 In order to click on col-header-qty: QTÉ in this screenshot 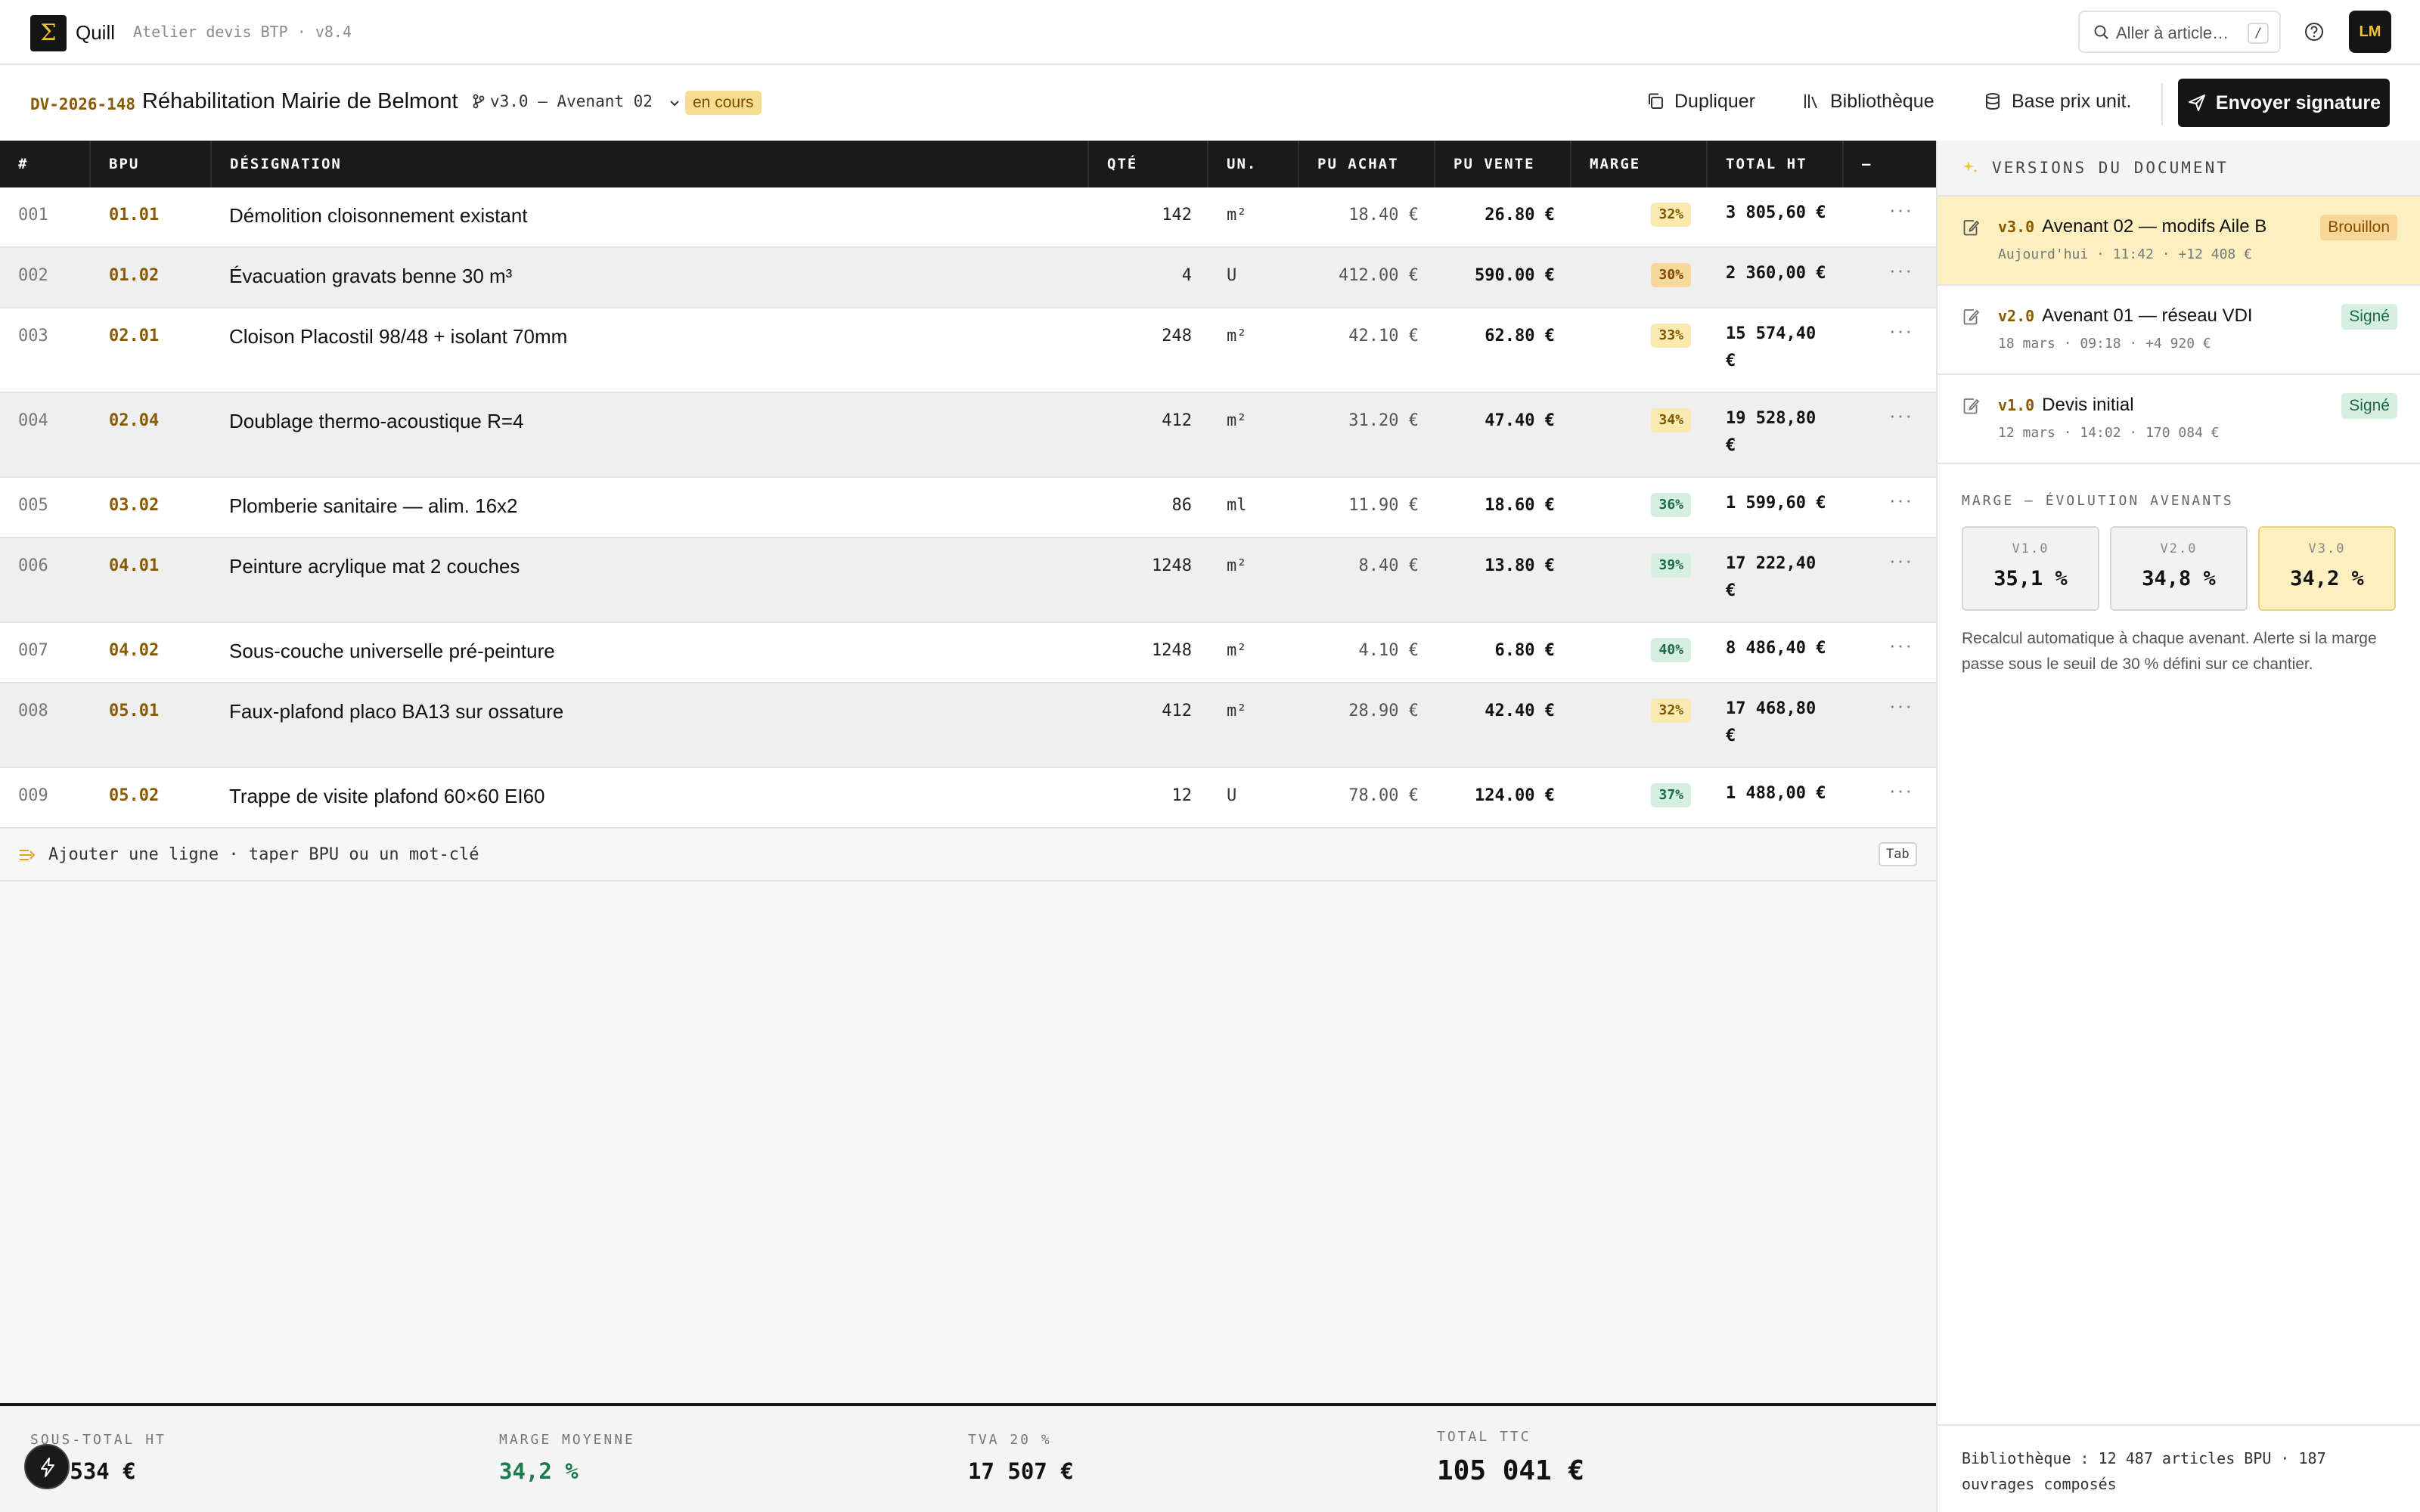, I will do `click(1148, 164)`.